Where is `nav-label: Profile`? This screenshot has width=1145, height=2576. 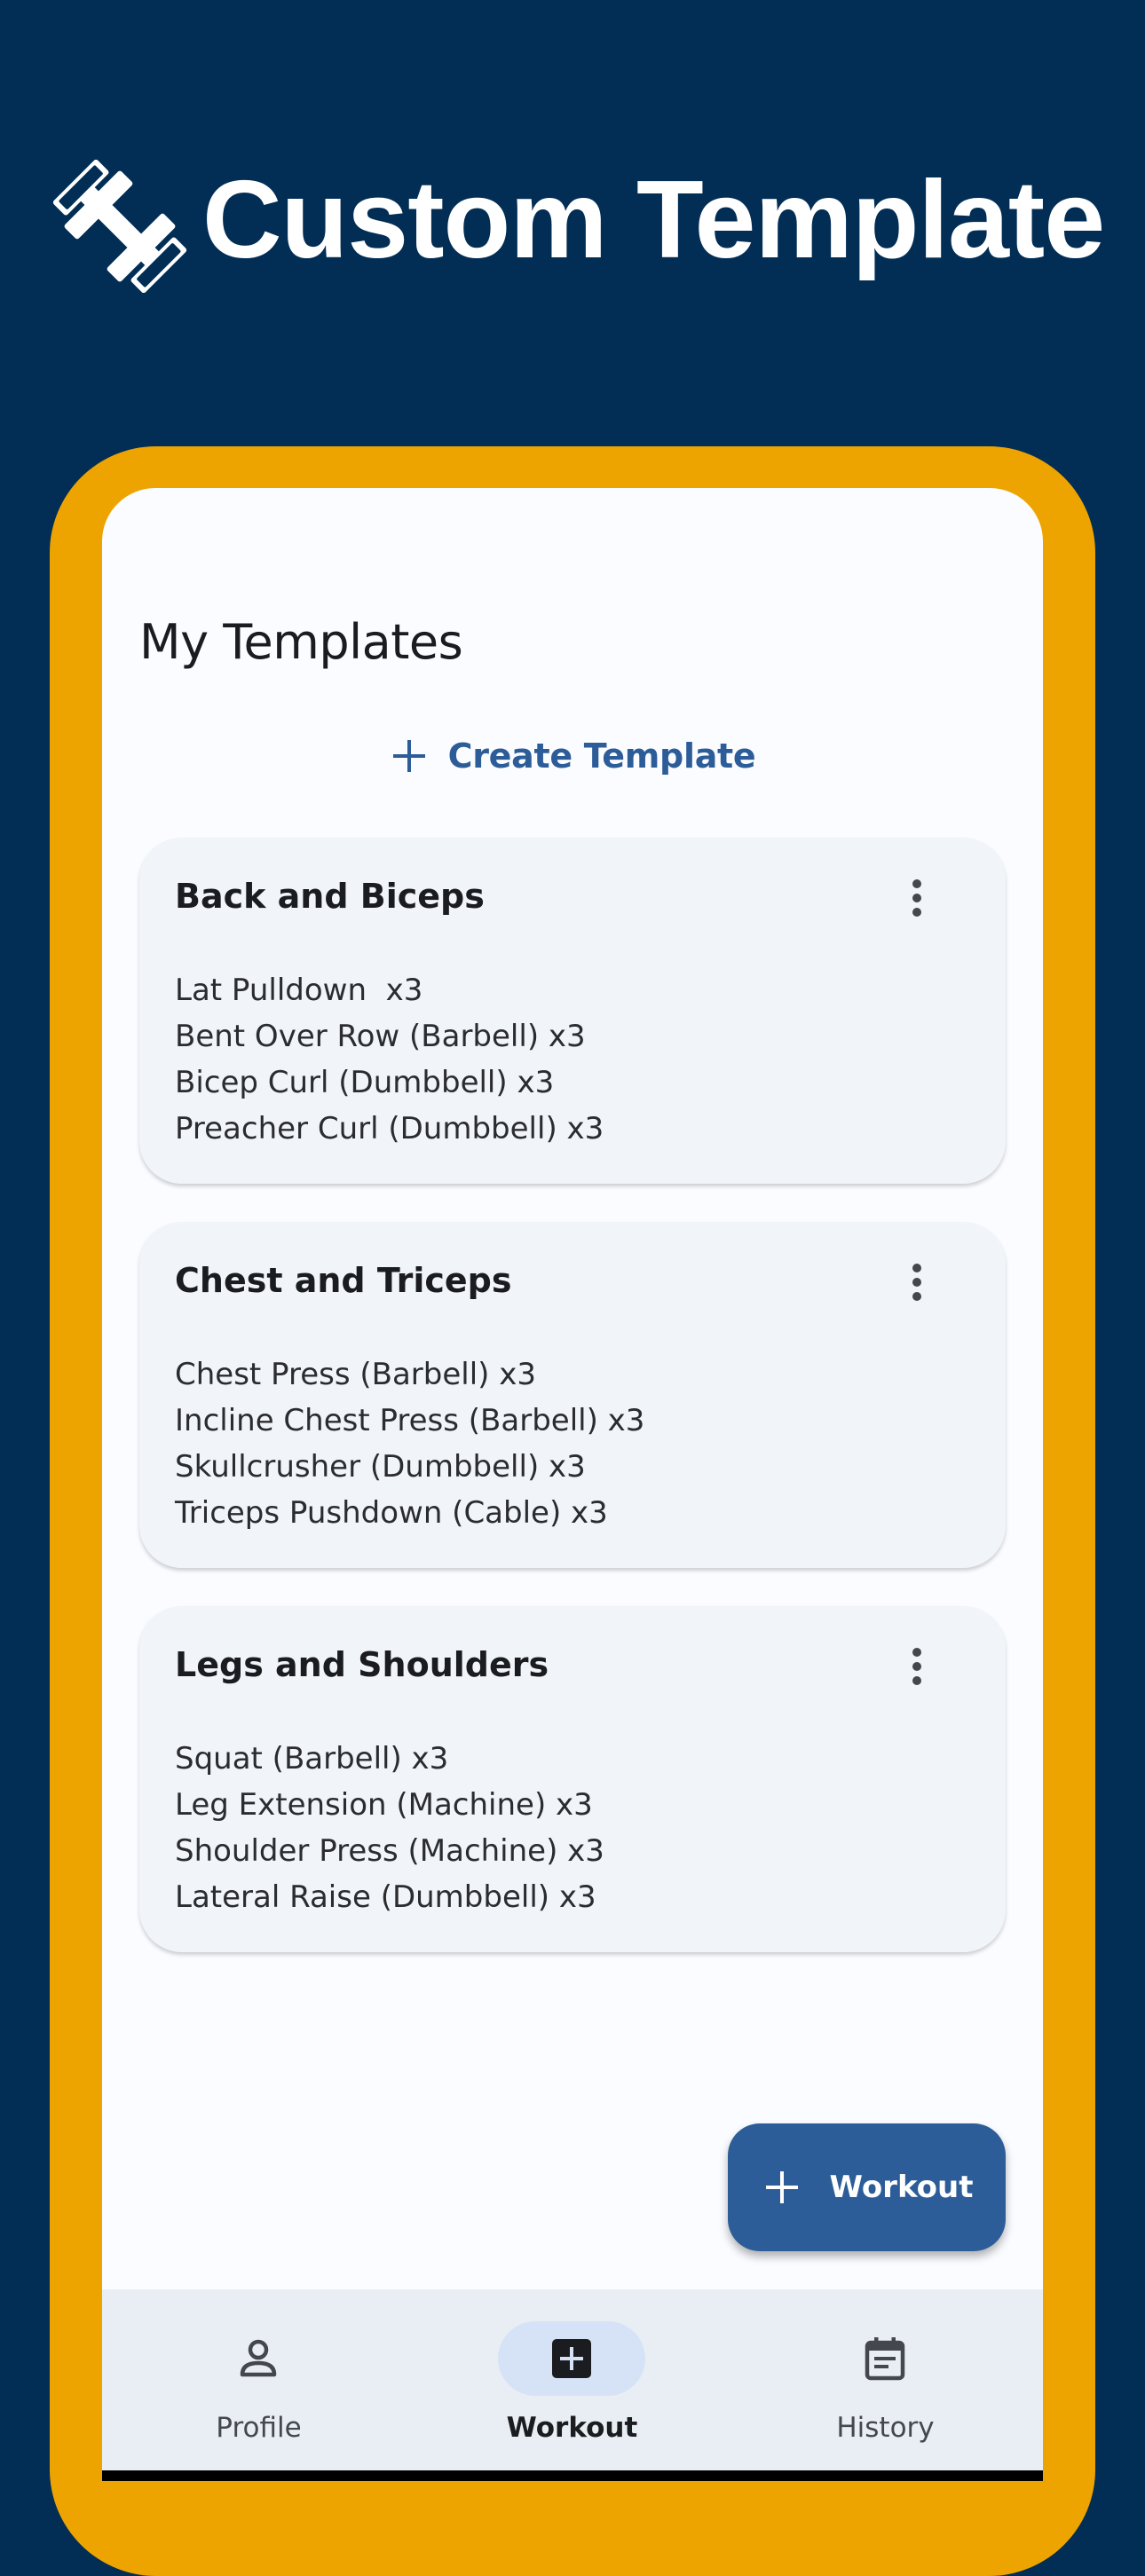
nav-label: Profile is located at coordinates (259, 2428).